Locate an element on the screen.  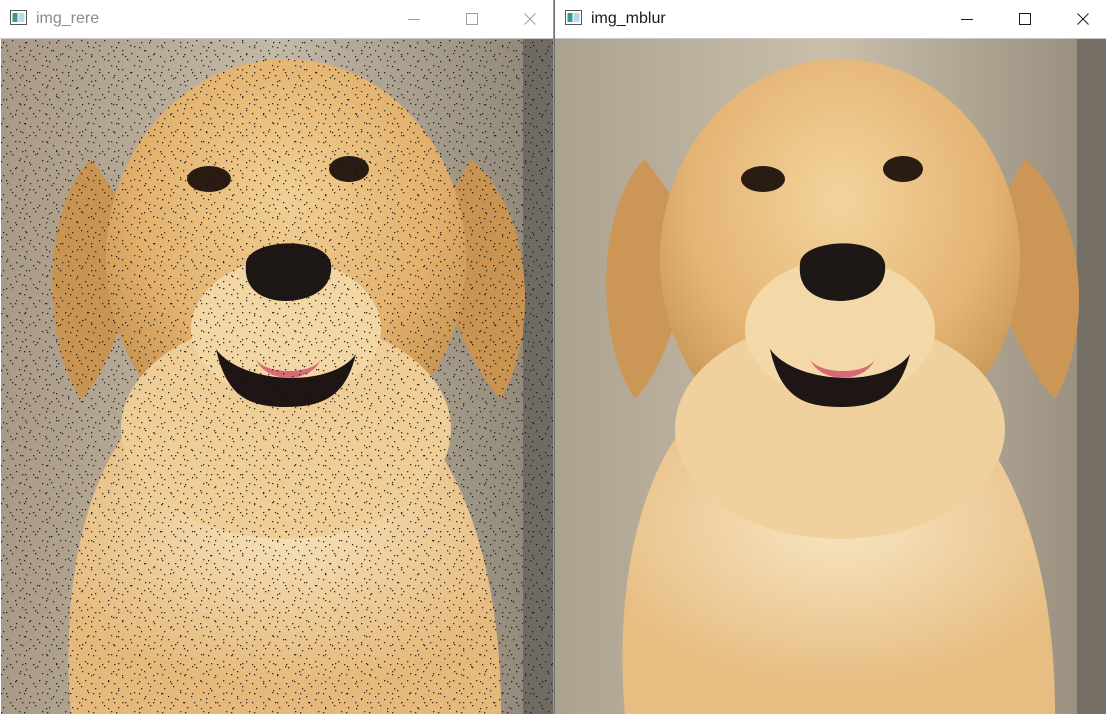
window-title: img_mblur is located at coordinates (628, 18).